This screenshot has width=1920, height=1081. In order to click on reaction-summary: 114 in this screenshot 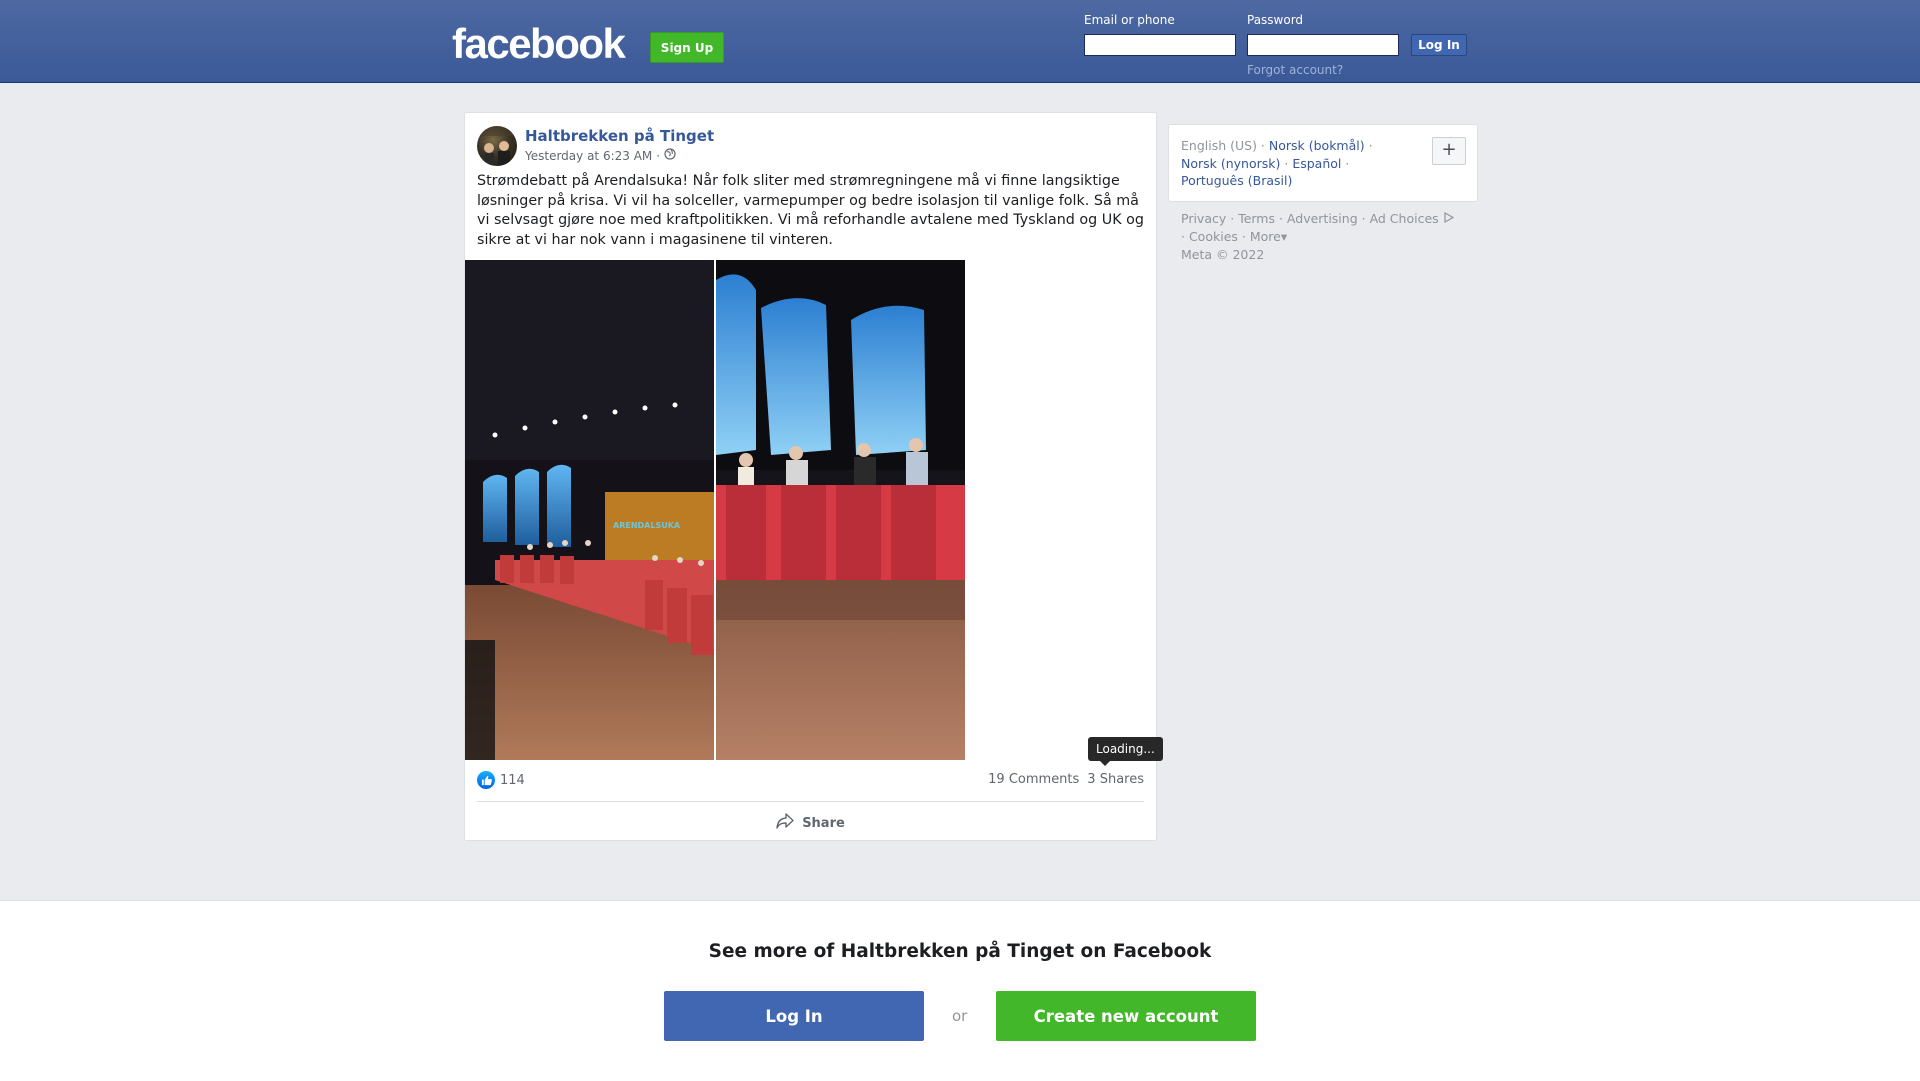, I will do `click(501, 780)`.